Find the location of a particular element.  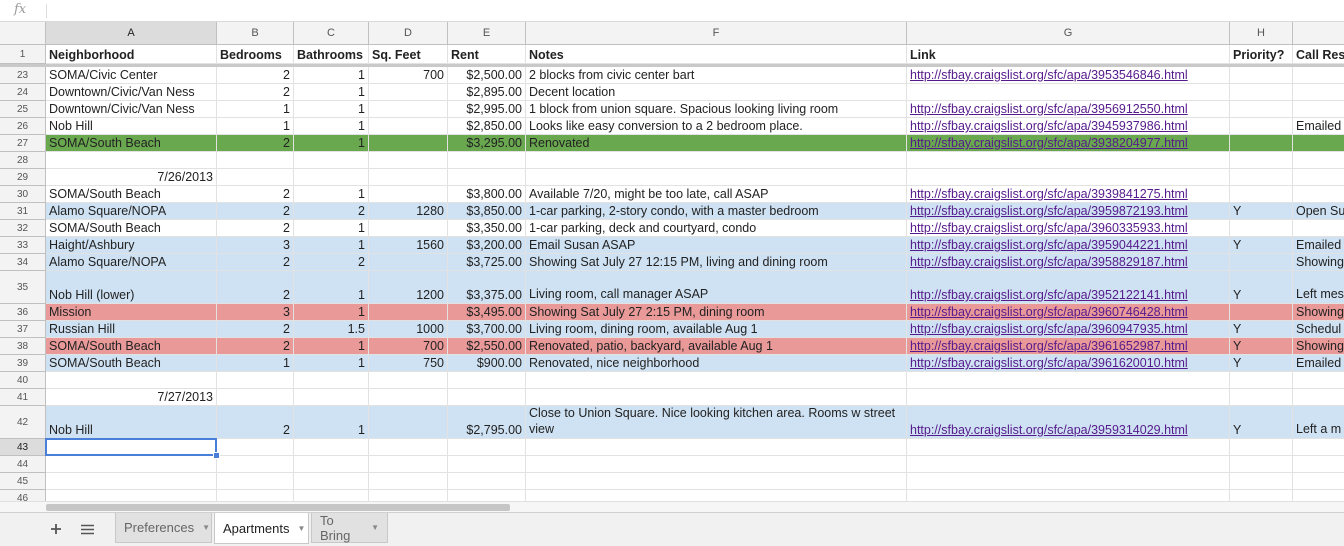

column-title: Neighborhood is located at coordinates (131, 54).